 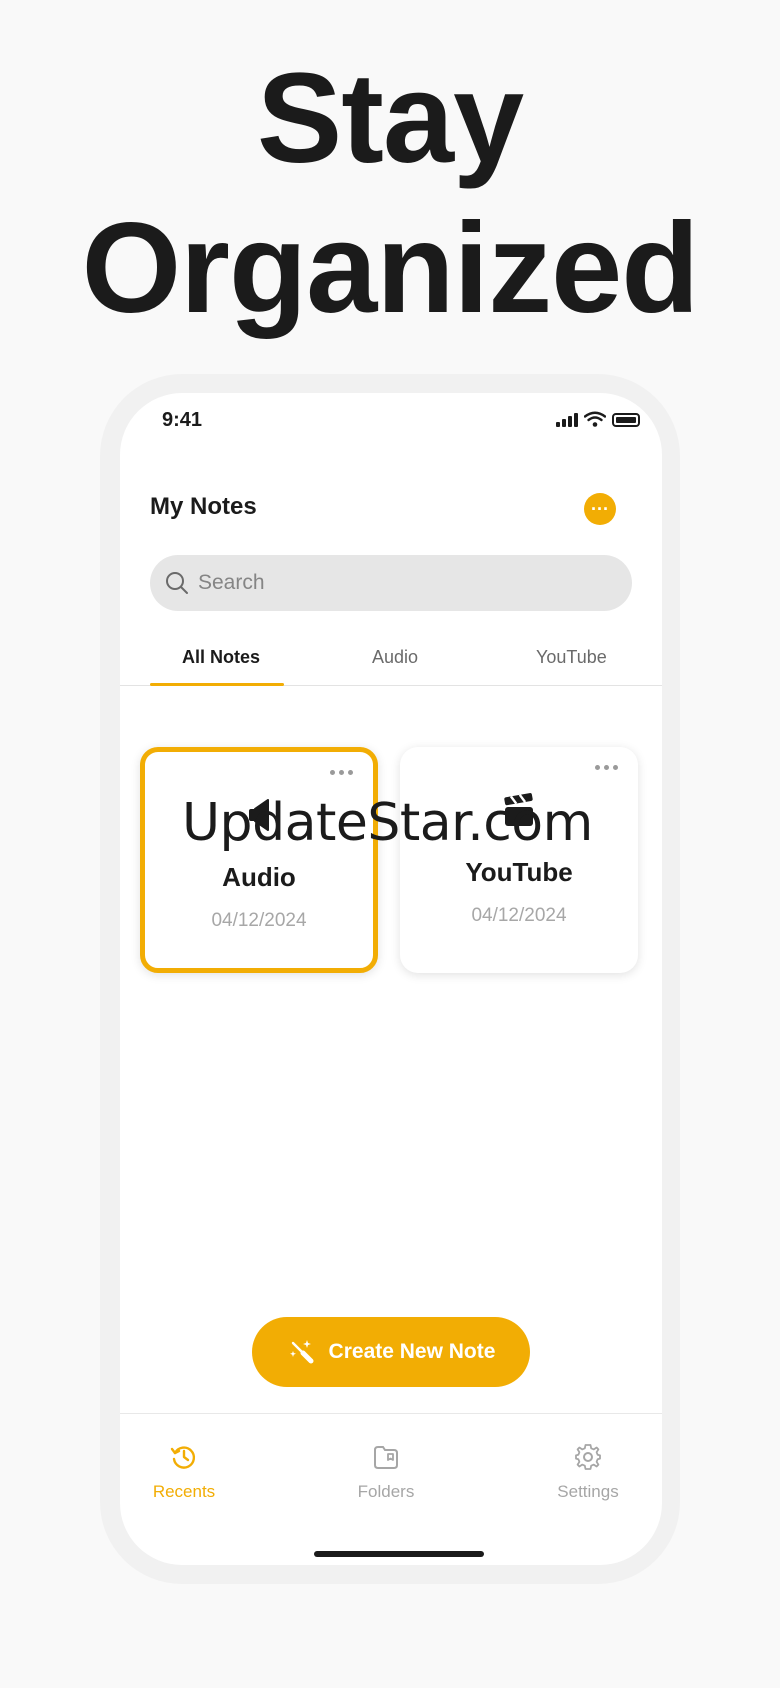 I want to click on status-icons, so click(x=598, y=419).